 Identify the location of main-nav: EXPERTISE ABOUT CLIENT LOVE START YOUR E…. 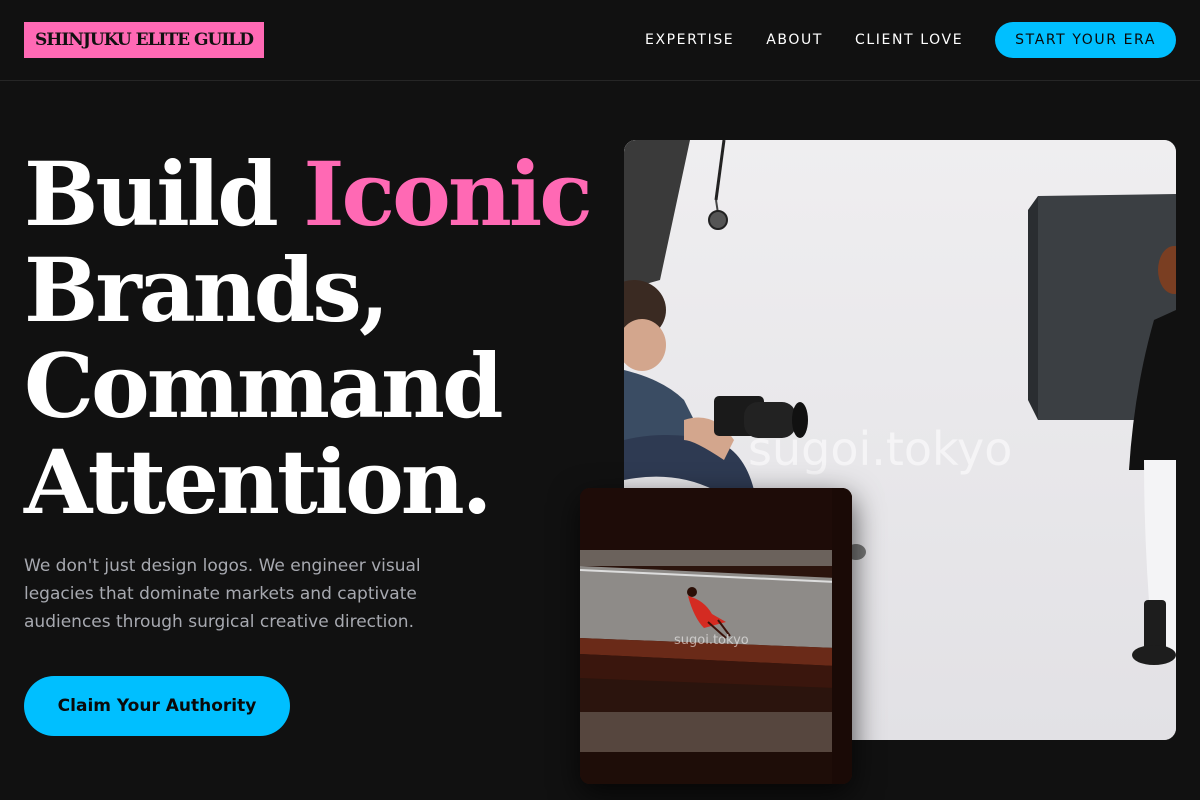
(910, 40).